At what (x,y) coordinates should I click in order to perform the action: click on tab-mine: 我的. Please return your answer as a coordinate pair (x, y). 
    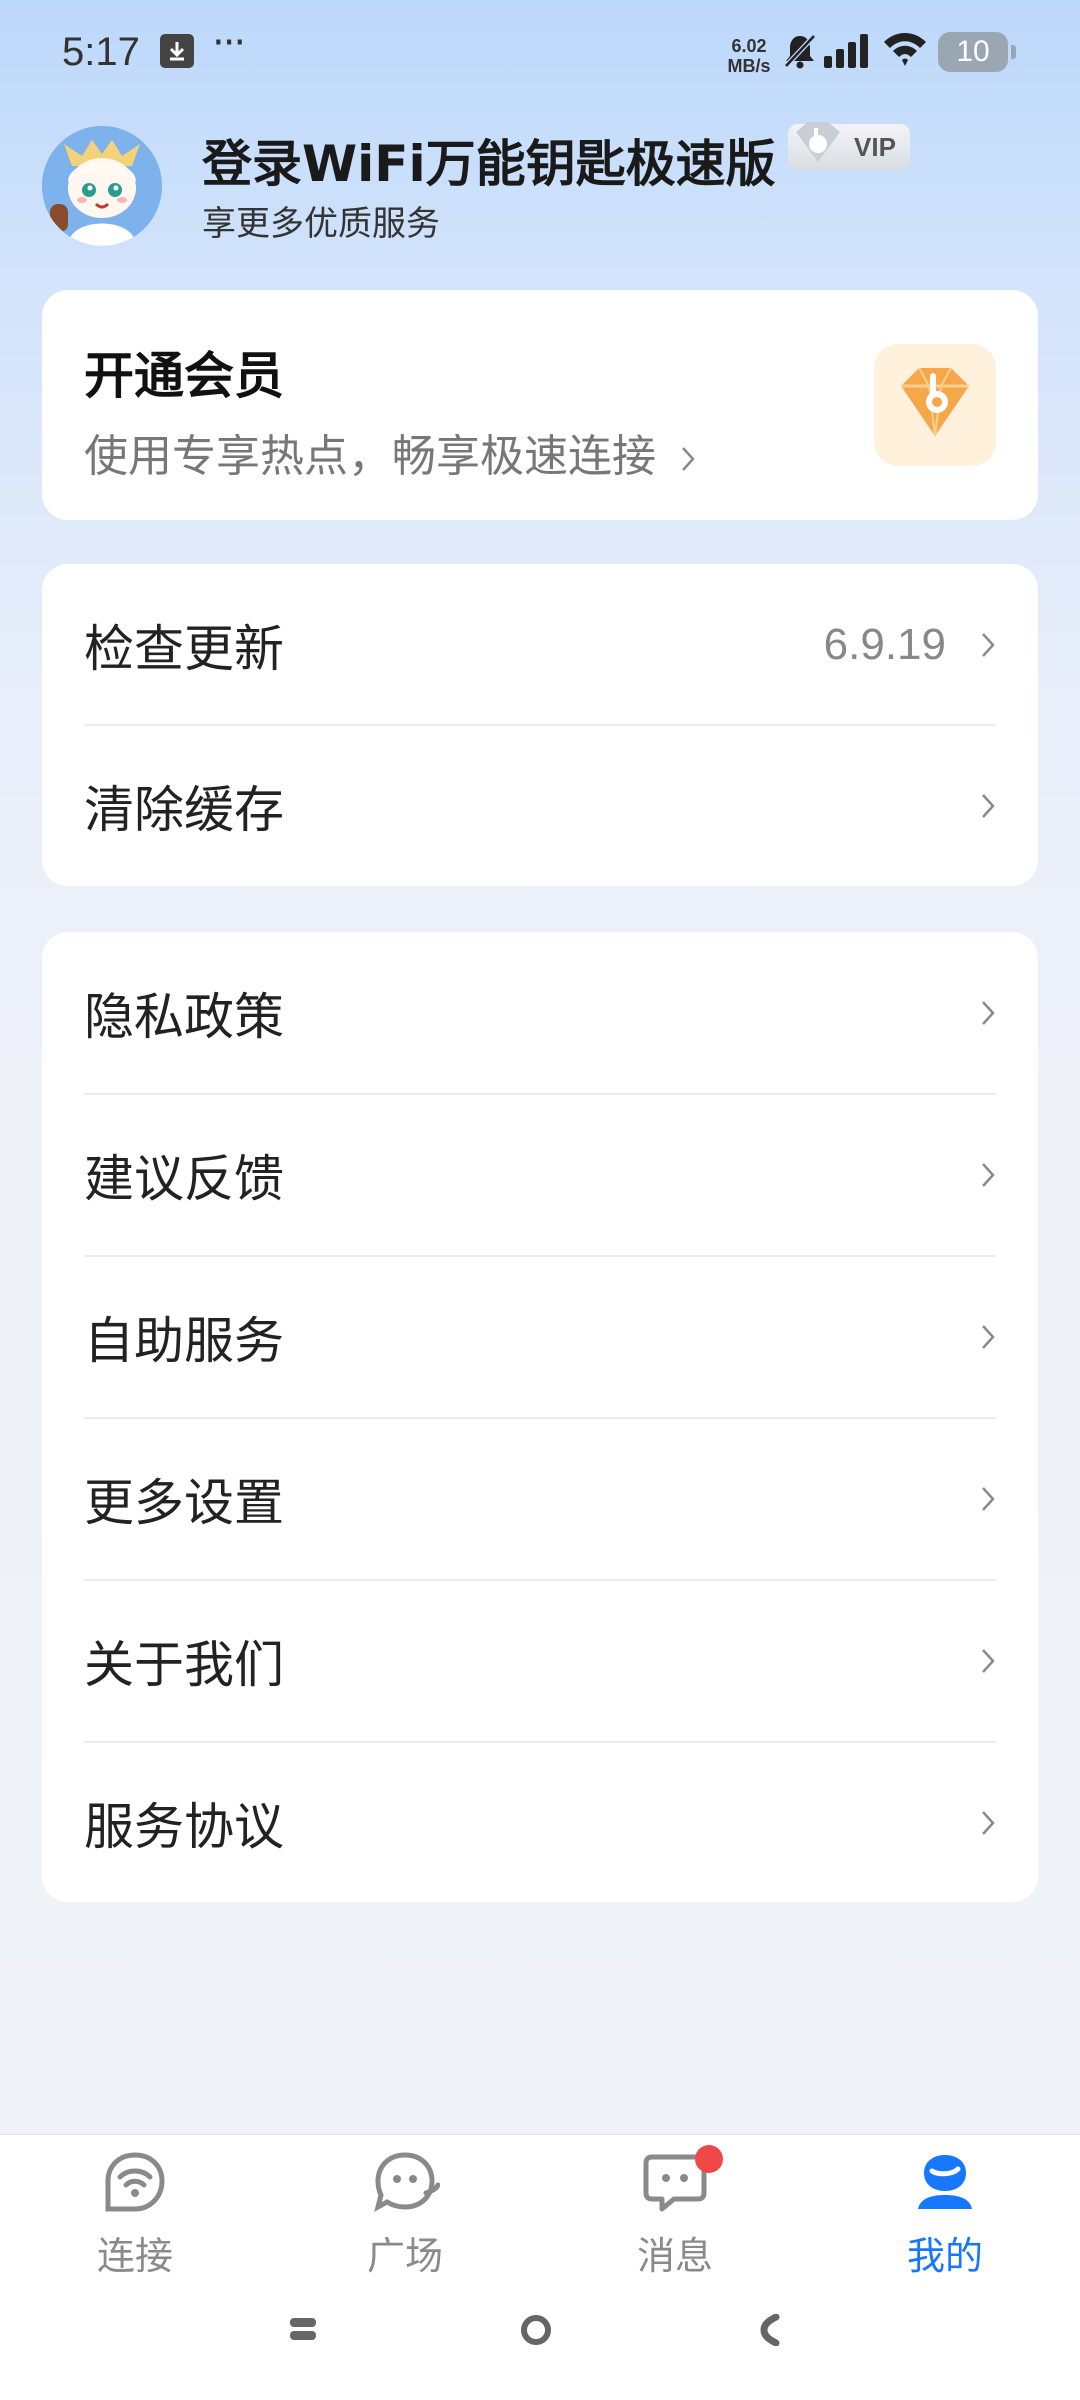
    Looking at the image, I should click on (945, 2212).